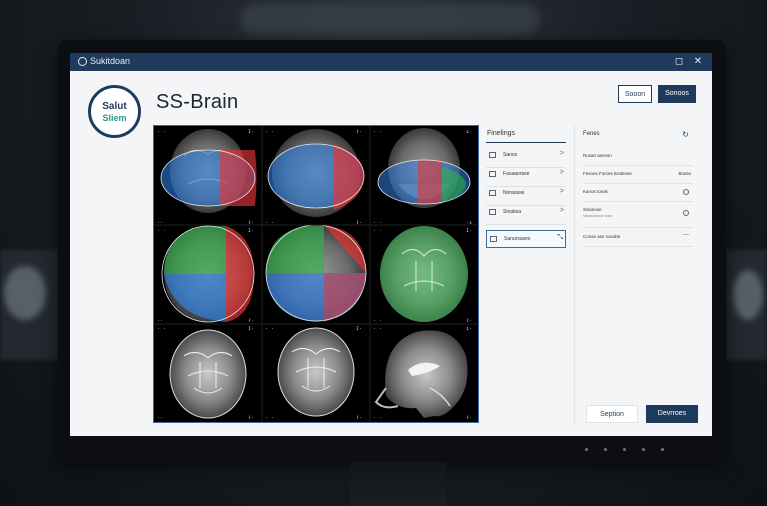 The width and height of the screenshot is (767, 506). Describe the element at coordinates (501, 133) in the screenshot. I see `findings-header: Finelings` at that location.